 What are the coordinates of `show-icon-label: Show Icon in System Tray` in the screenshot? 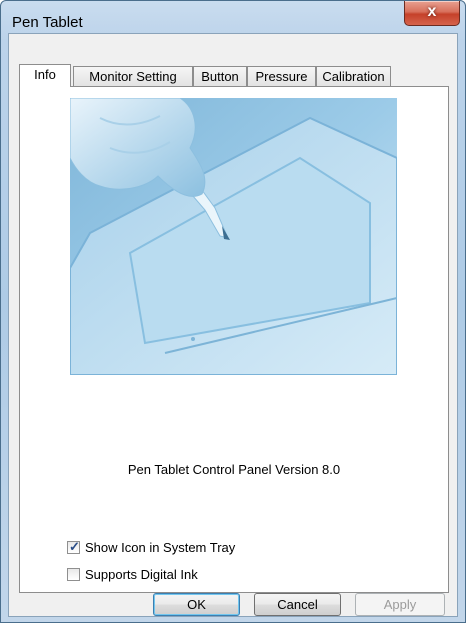 It's located at (160, 547).